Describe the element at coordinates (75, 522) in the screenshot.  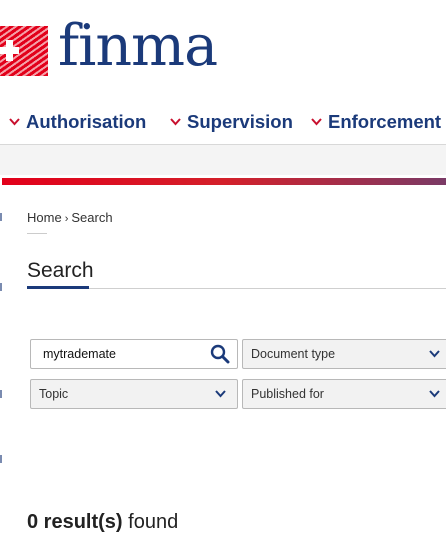
I see `results-count: 0 result(s)` at that location.